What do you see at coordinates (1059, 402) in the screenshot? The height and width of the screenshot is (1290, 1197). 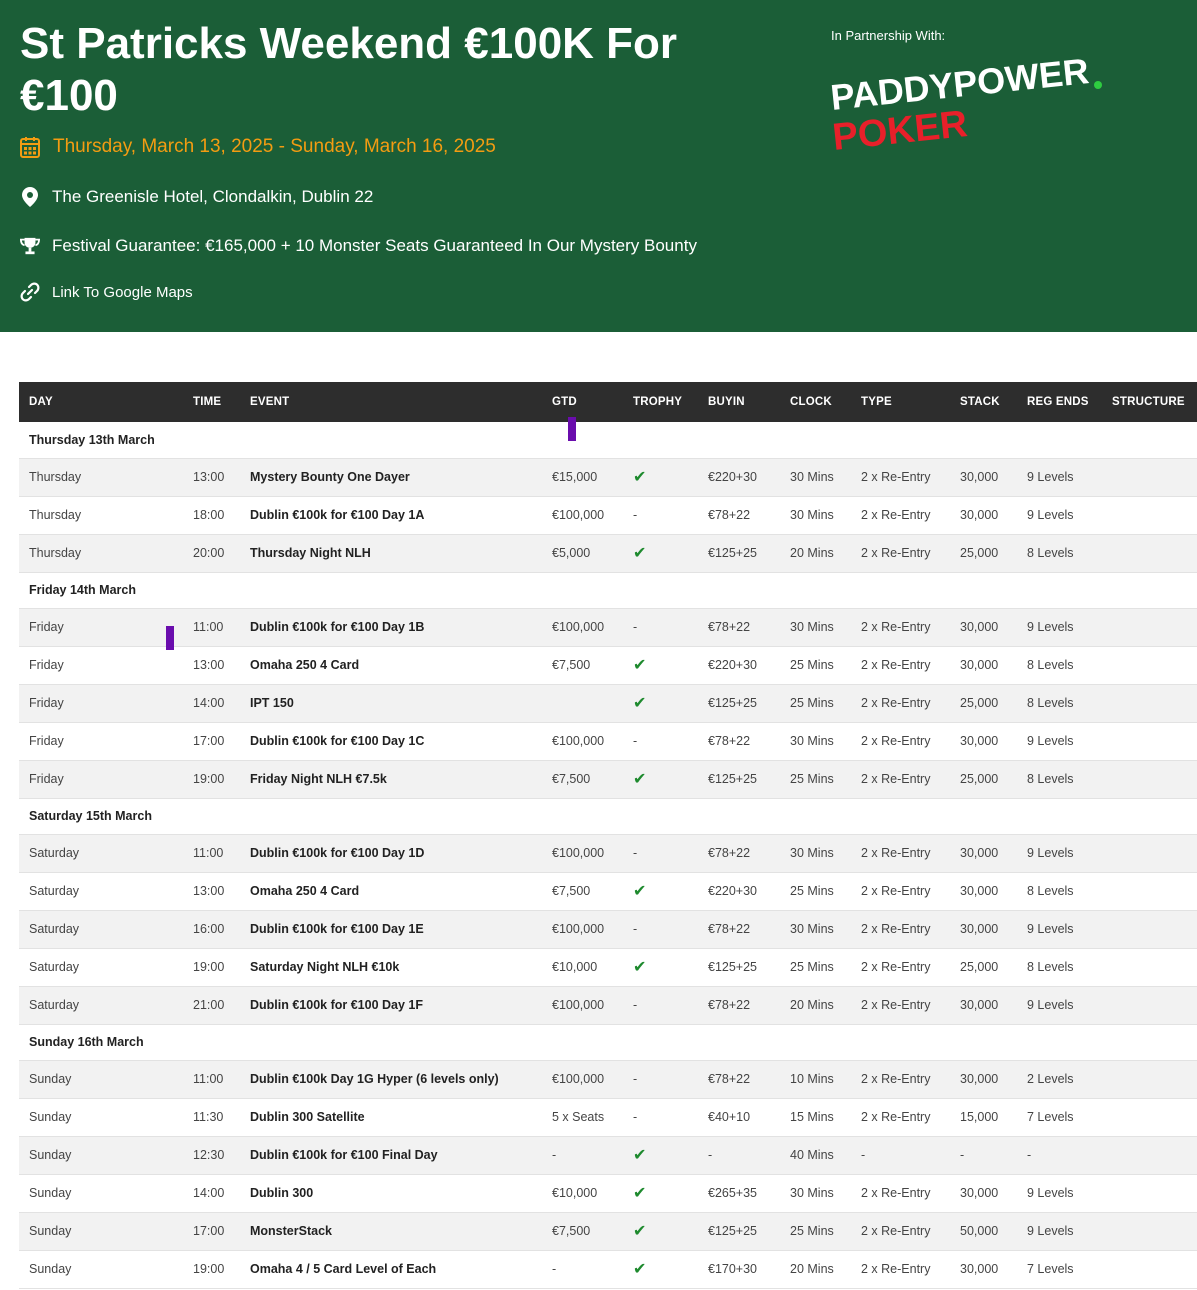 I see `column-header-reg-ends: REG ENDS` at bounding box center [1059, 402].